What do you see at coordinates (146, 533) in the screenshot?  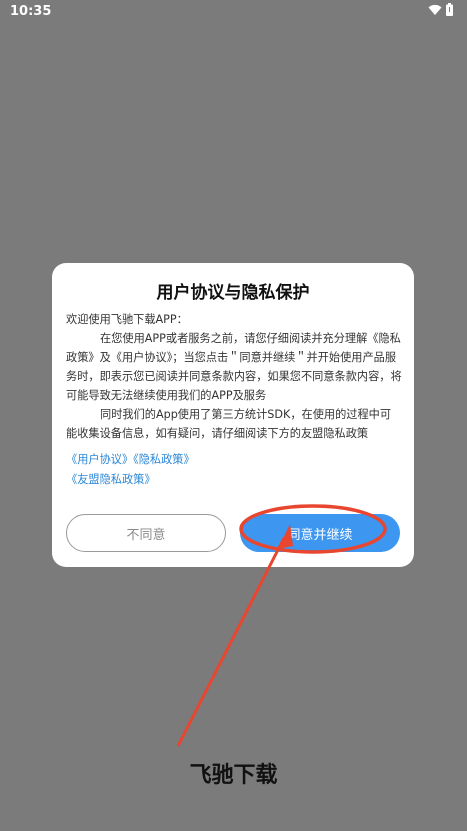 I see `disagree-button: 不同意` at bounding box center [146, 533].